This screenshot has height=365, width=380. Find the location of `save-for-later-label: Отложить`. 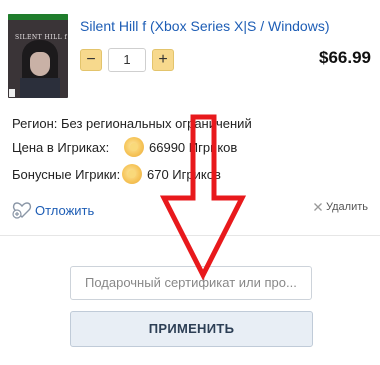

save-for-later-label: Отложить is located at coordinates (65, 210).